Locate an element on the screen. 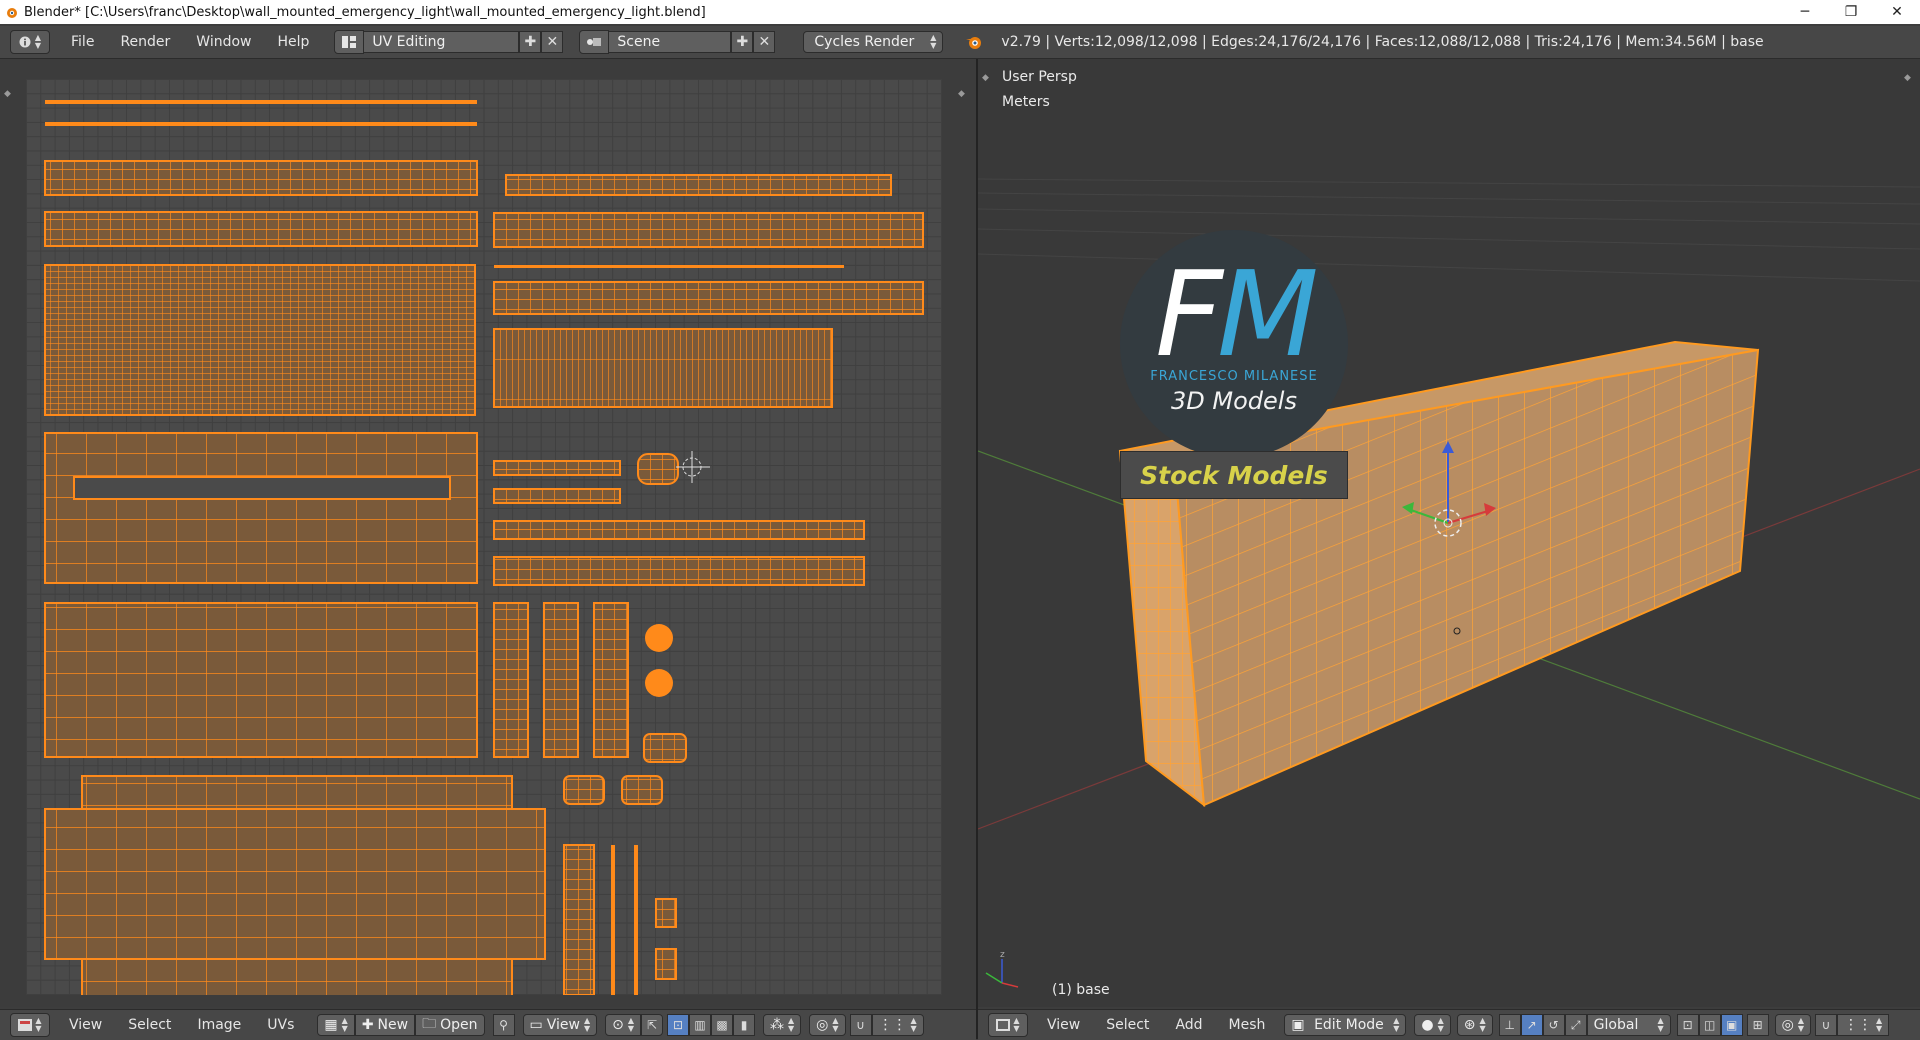  pivot-point-select: ⊛ ▲ ▼ is located at coordinates (1474, 1025).